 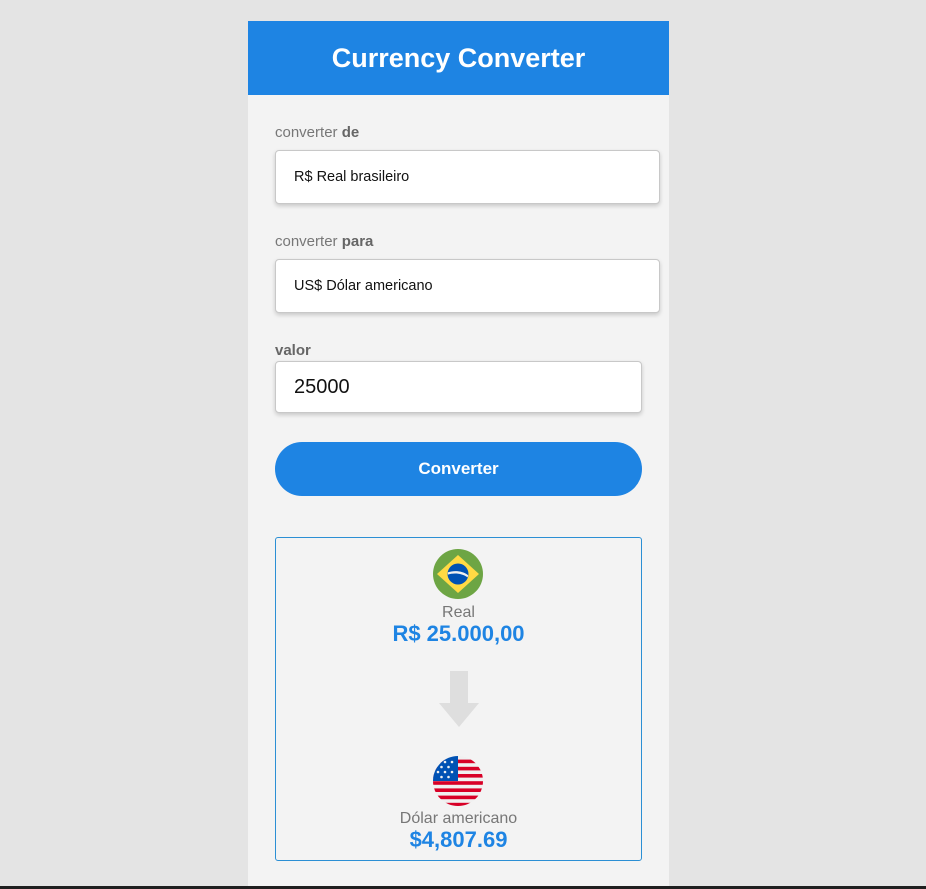 I want to click on page-title: Currency Converter, so click(x=458, y=57).